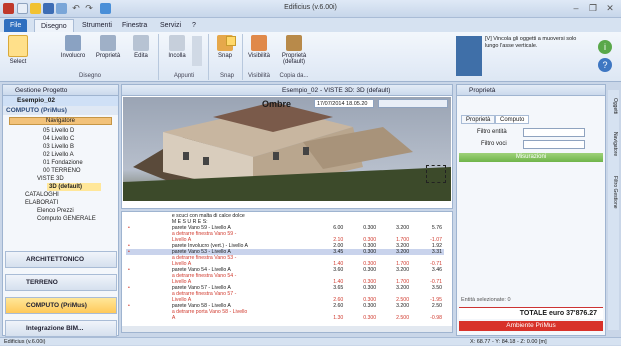 This screenshot has width=621, height=346. I want to click on edit-button: Edita, so click(141, 47).